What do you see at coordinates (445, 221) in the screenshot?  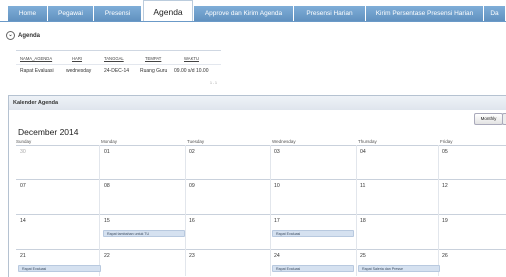 I see `day-cell: 19` at bounding box center [445, 221].